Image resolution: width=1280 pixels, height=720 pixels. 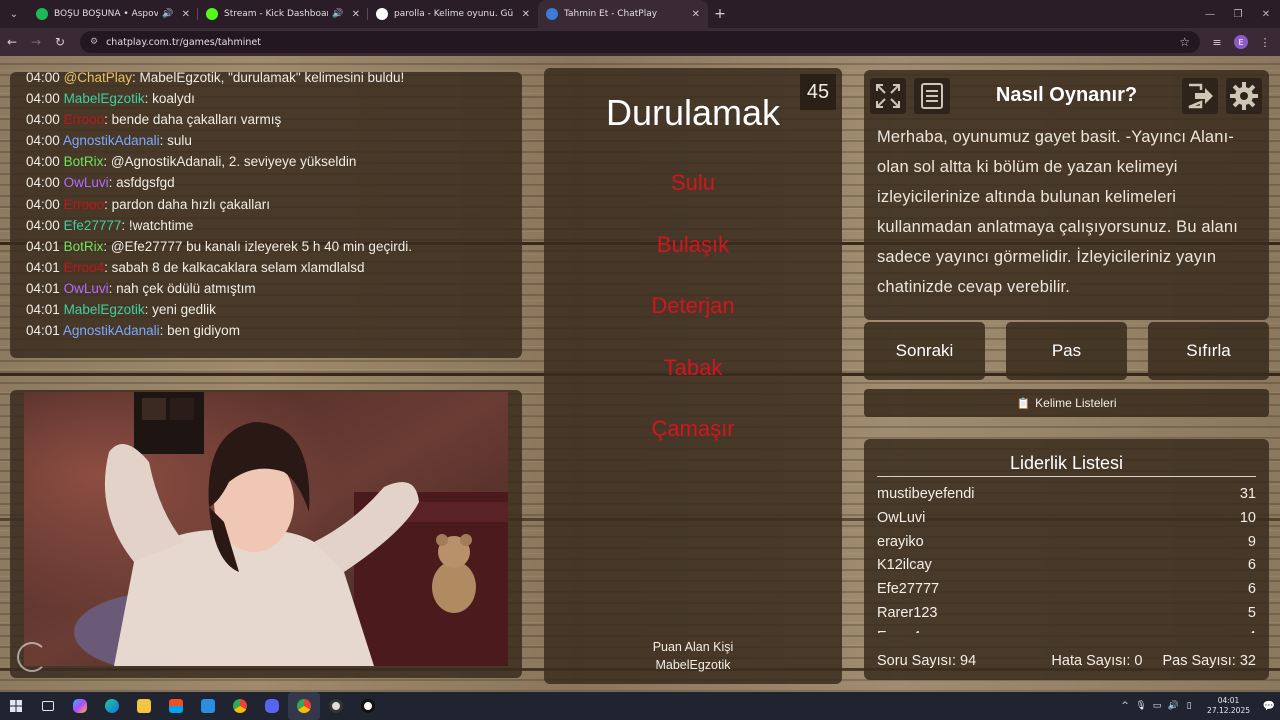 What do you see at coordinates (693, 182) in the screenshot?
I see `taboo-word: Sulu` at bounding box center [693, 182].